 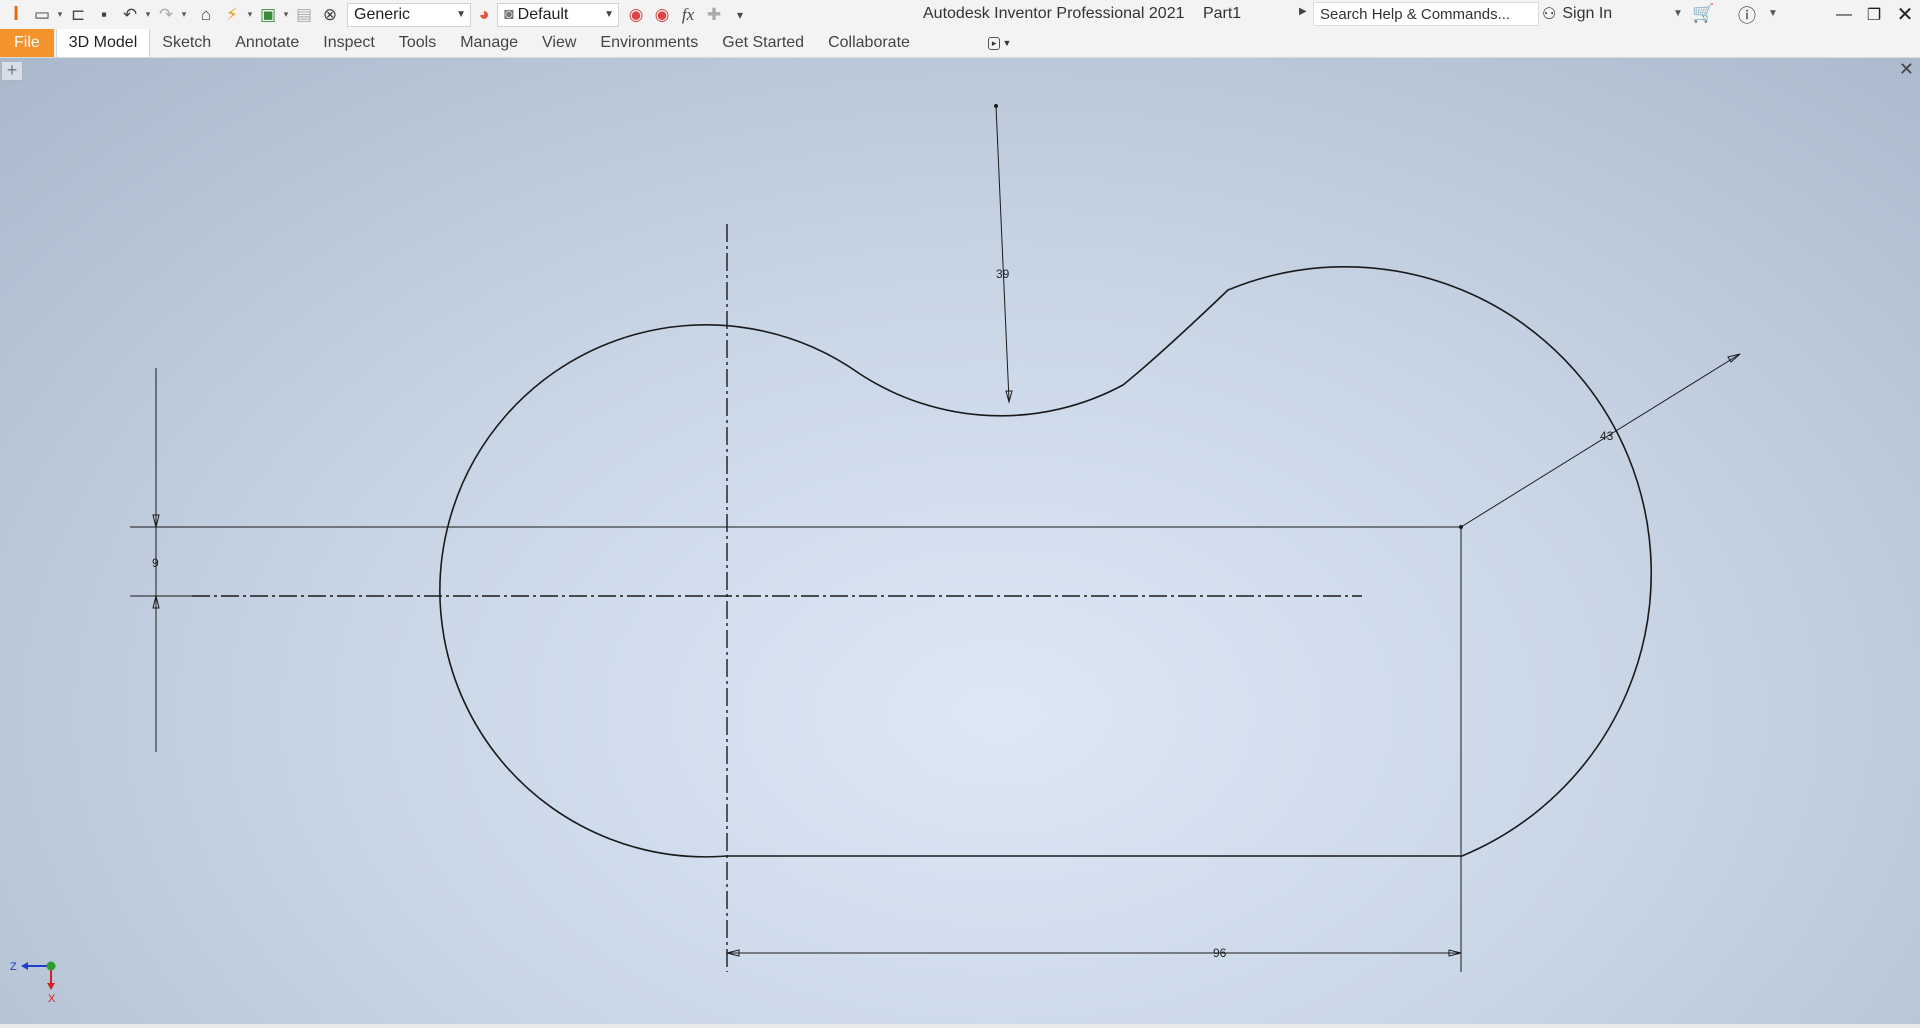 I want to click on clear-appearance-icon: ⊗, so click(x=330, y=15).